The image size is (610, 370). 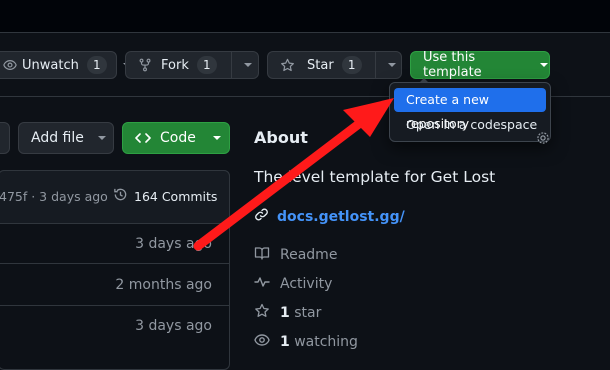 I want to click on history-icon, so click(x=120, y=196).